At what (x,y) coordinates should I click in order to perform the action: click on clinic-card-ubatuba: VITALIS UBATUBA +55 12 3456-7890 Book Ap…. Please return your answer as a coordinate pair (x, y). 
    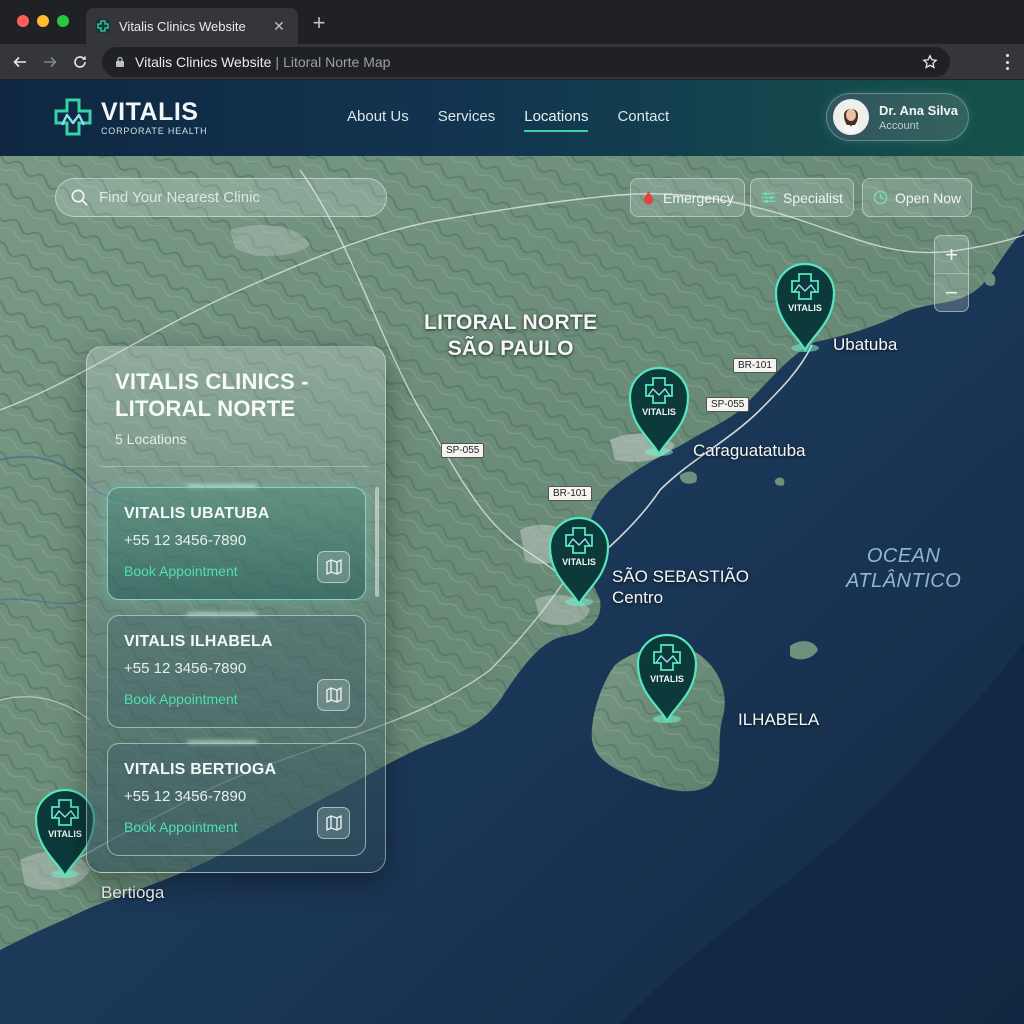
    Looking at the image, I should click on (236, 543).